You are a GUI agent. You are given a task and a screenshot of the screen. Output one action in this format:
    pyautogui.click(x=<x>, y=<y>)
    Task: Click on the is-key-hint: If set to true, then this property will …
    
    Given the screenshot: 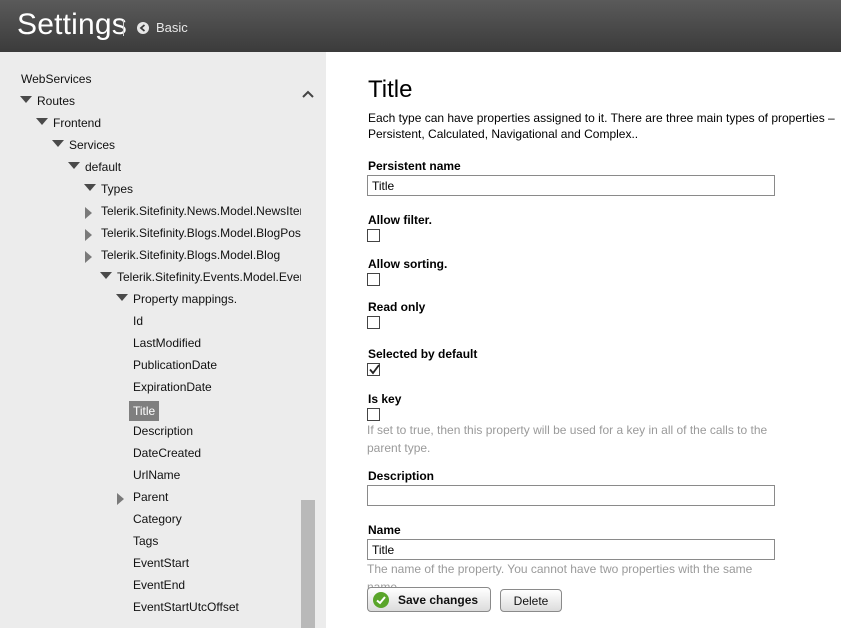 What is the action you would take?
    pyautogui.click(x=567, y=439)
    